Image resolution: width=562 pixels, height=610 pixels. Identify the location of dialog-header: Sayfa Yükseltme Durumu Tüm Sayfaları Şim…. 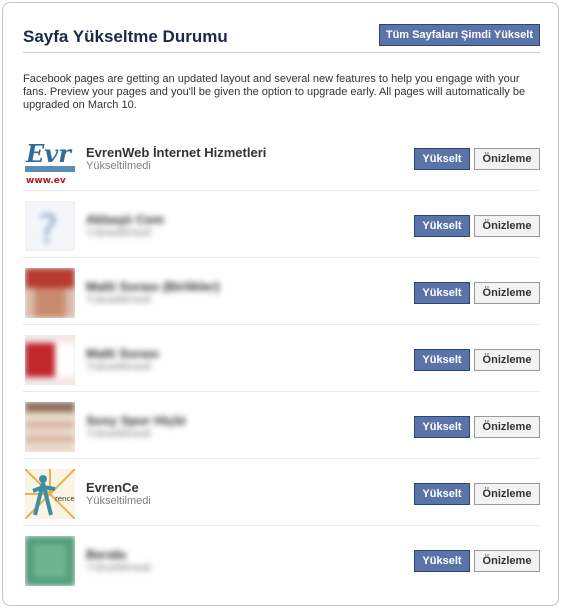
(281, 38).